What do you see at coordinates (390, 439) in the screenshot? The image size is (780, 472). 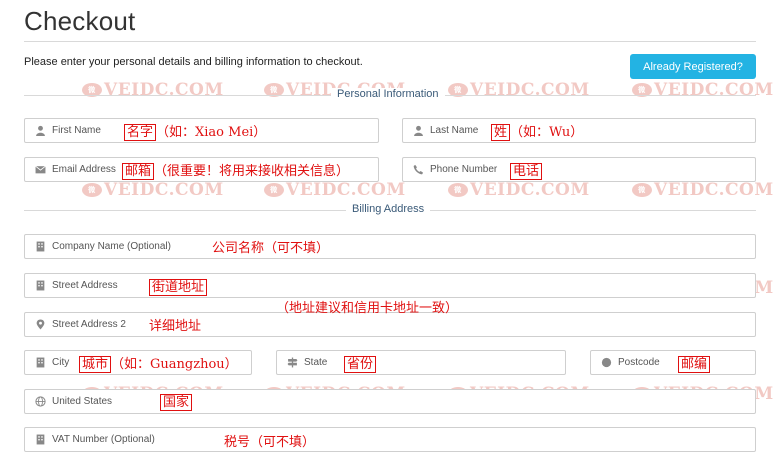 I see `vat-number-field: VAT Number (Optional)` at bounding box center [390, 439].